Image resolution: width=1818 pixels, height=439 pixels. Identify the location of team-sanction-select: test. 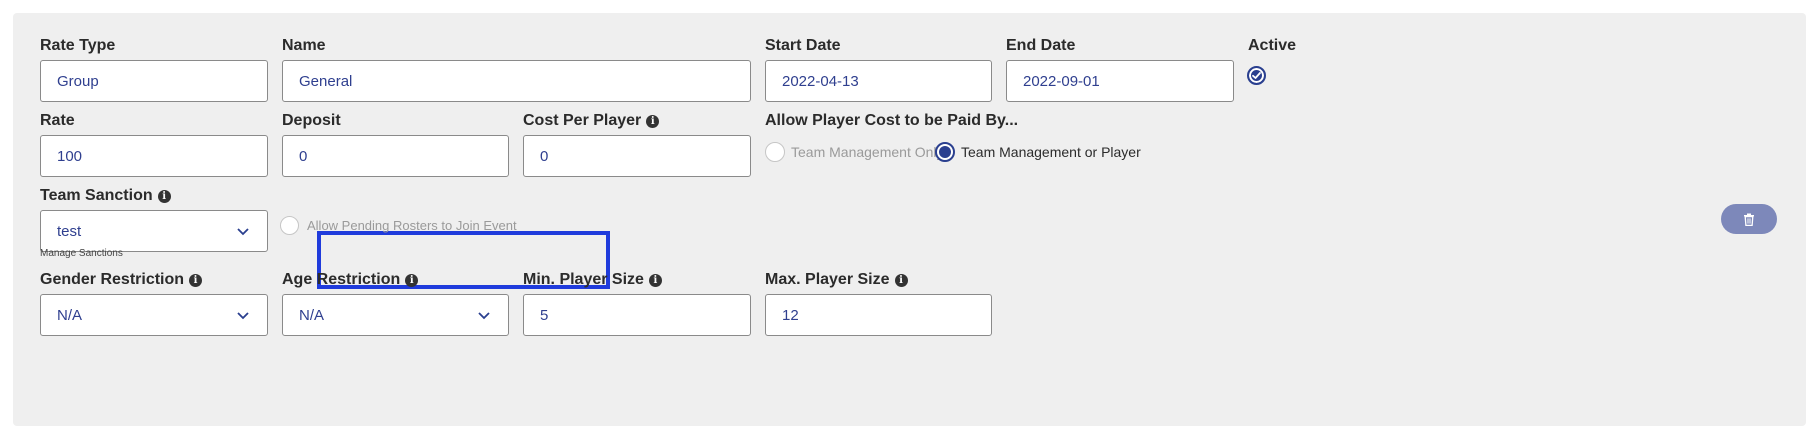
(154, 231).